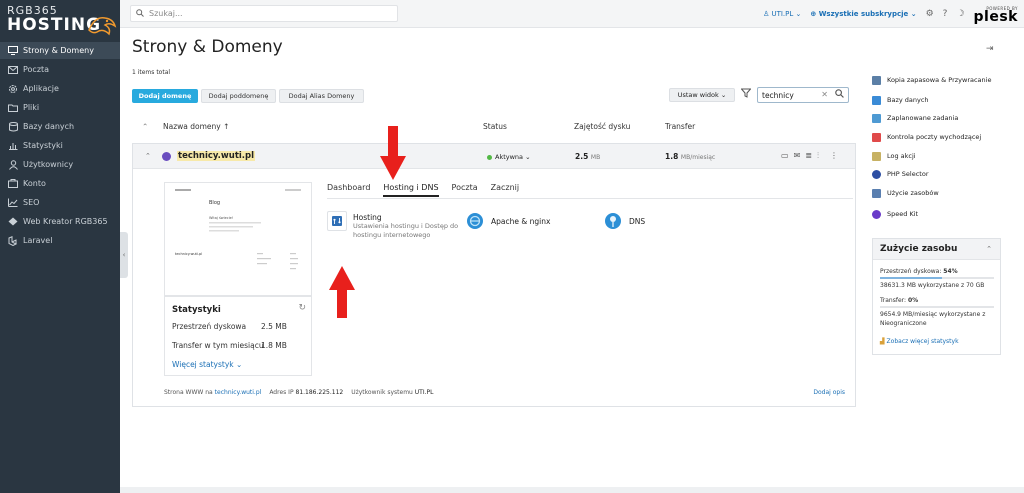 This screenshot has width=1024, height=493. Describe the element at coordinates (196, 126) in the screenshot. I see `column-header-name: Nazwa domeny ↑` at that location.